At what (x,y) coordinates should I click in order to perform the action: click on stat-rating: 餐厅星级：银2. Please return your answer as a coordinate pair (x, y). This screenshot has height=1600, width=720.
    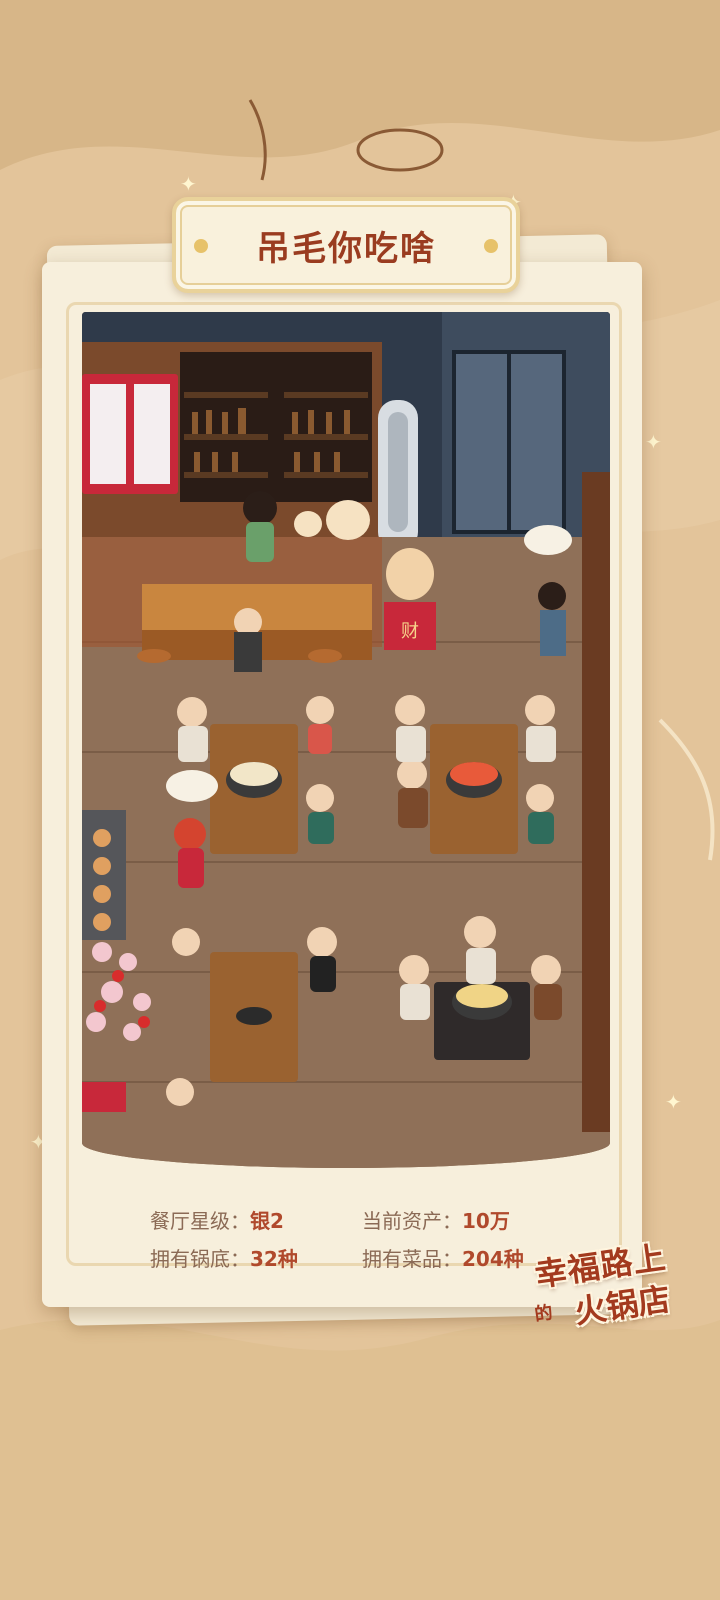
    Looking at the image, I should click on (256, 1219).